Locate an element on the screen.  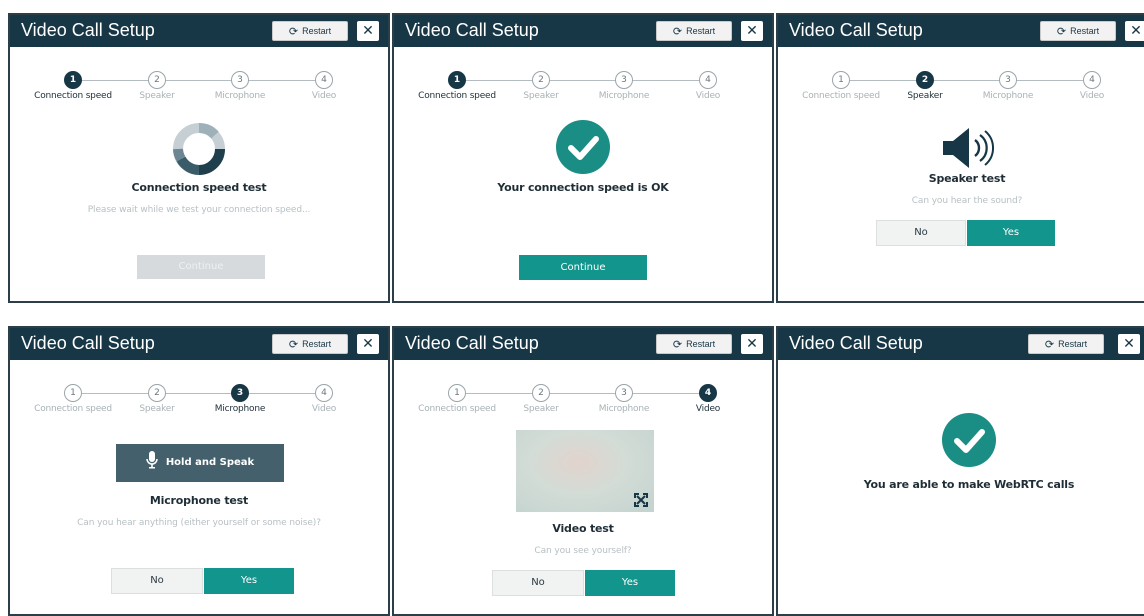
connection-ok-heading: Your connection speed is OK is located at coordinates (583, 187).